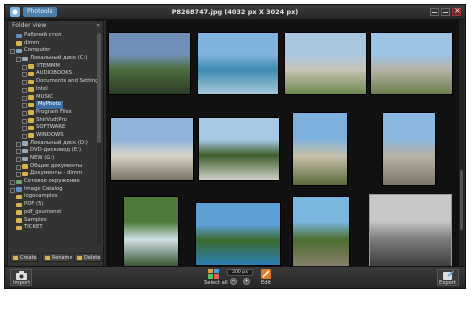 Image resolution: width=476 pixels, height=309 pixels. Describe the element at coordinates (235, 277) in the screenshot. I see `bottom-toolbar: Import Select all 200 px − + Edit Export` at that location.